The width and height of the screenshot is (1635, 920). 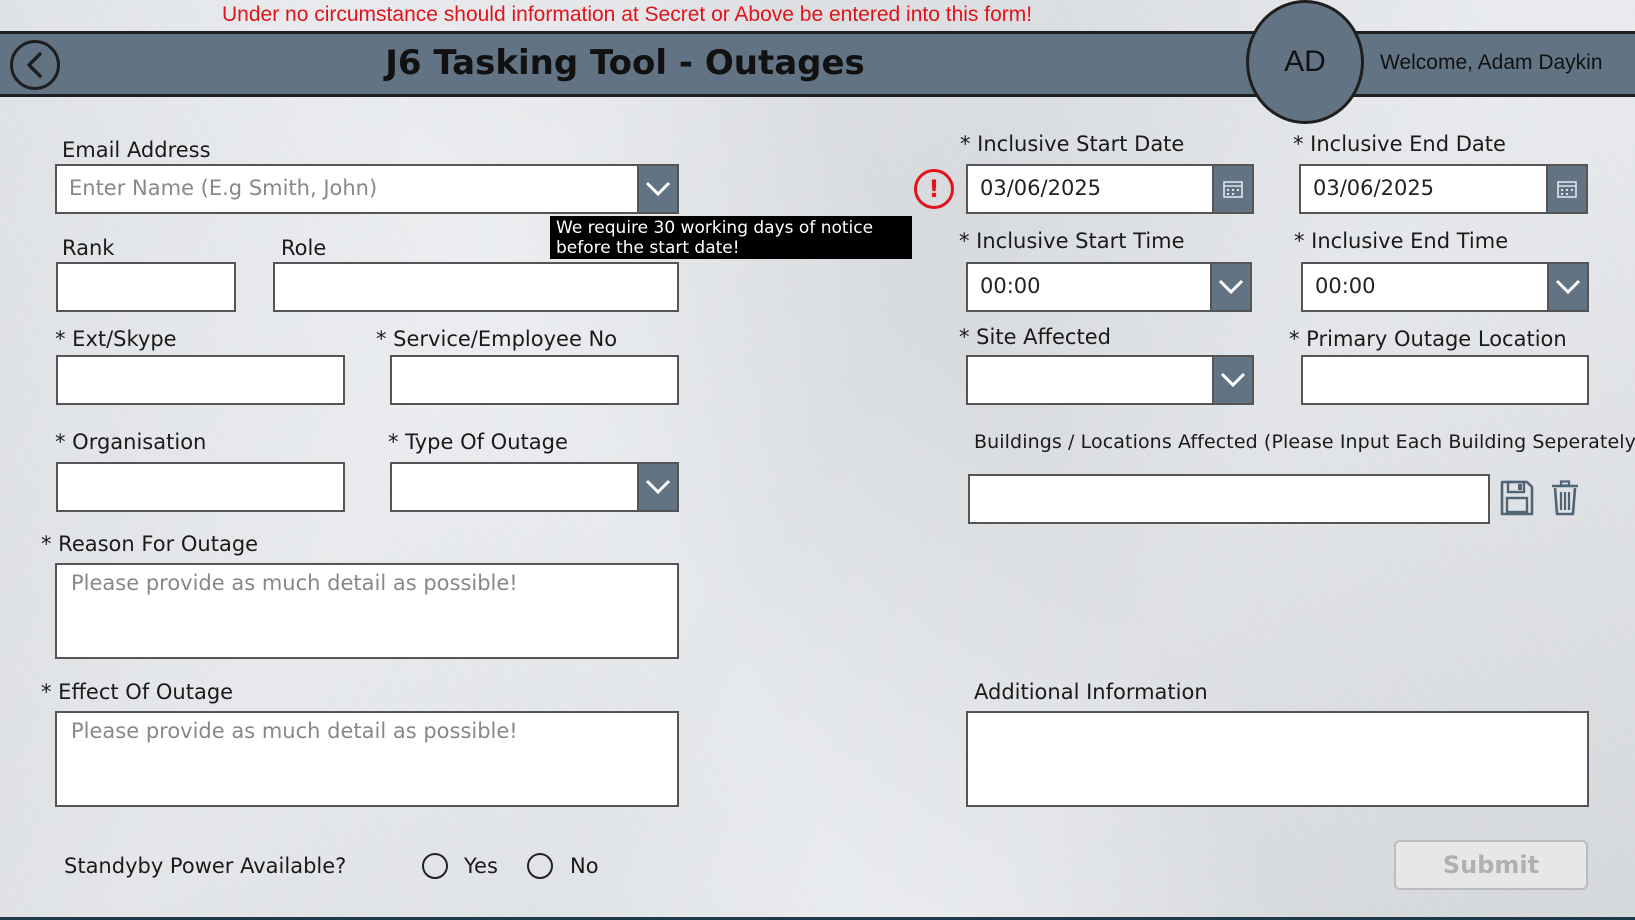 What do you see at coordinates (1345, 286) in the screenshot?
I see `end-time-value: 00:00` at bounding box center [1345, 286].